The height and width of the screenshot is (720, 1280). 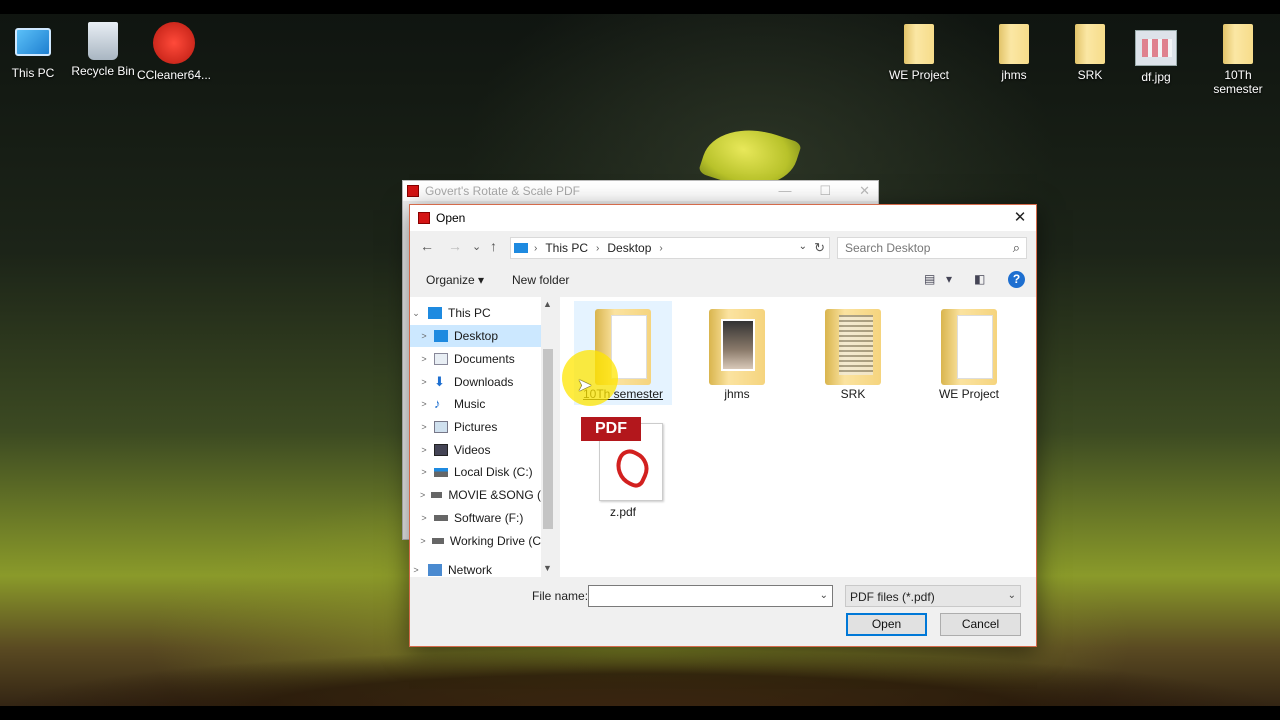 I want to click on app-icon, so click(x=413, y=191).